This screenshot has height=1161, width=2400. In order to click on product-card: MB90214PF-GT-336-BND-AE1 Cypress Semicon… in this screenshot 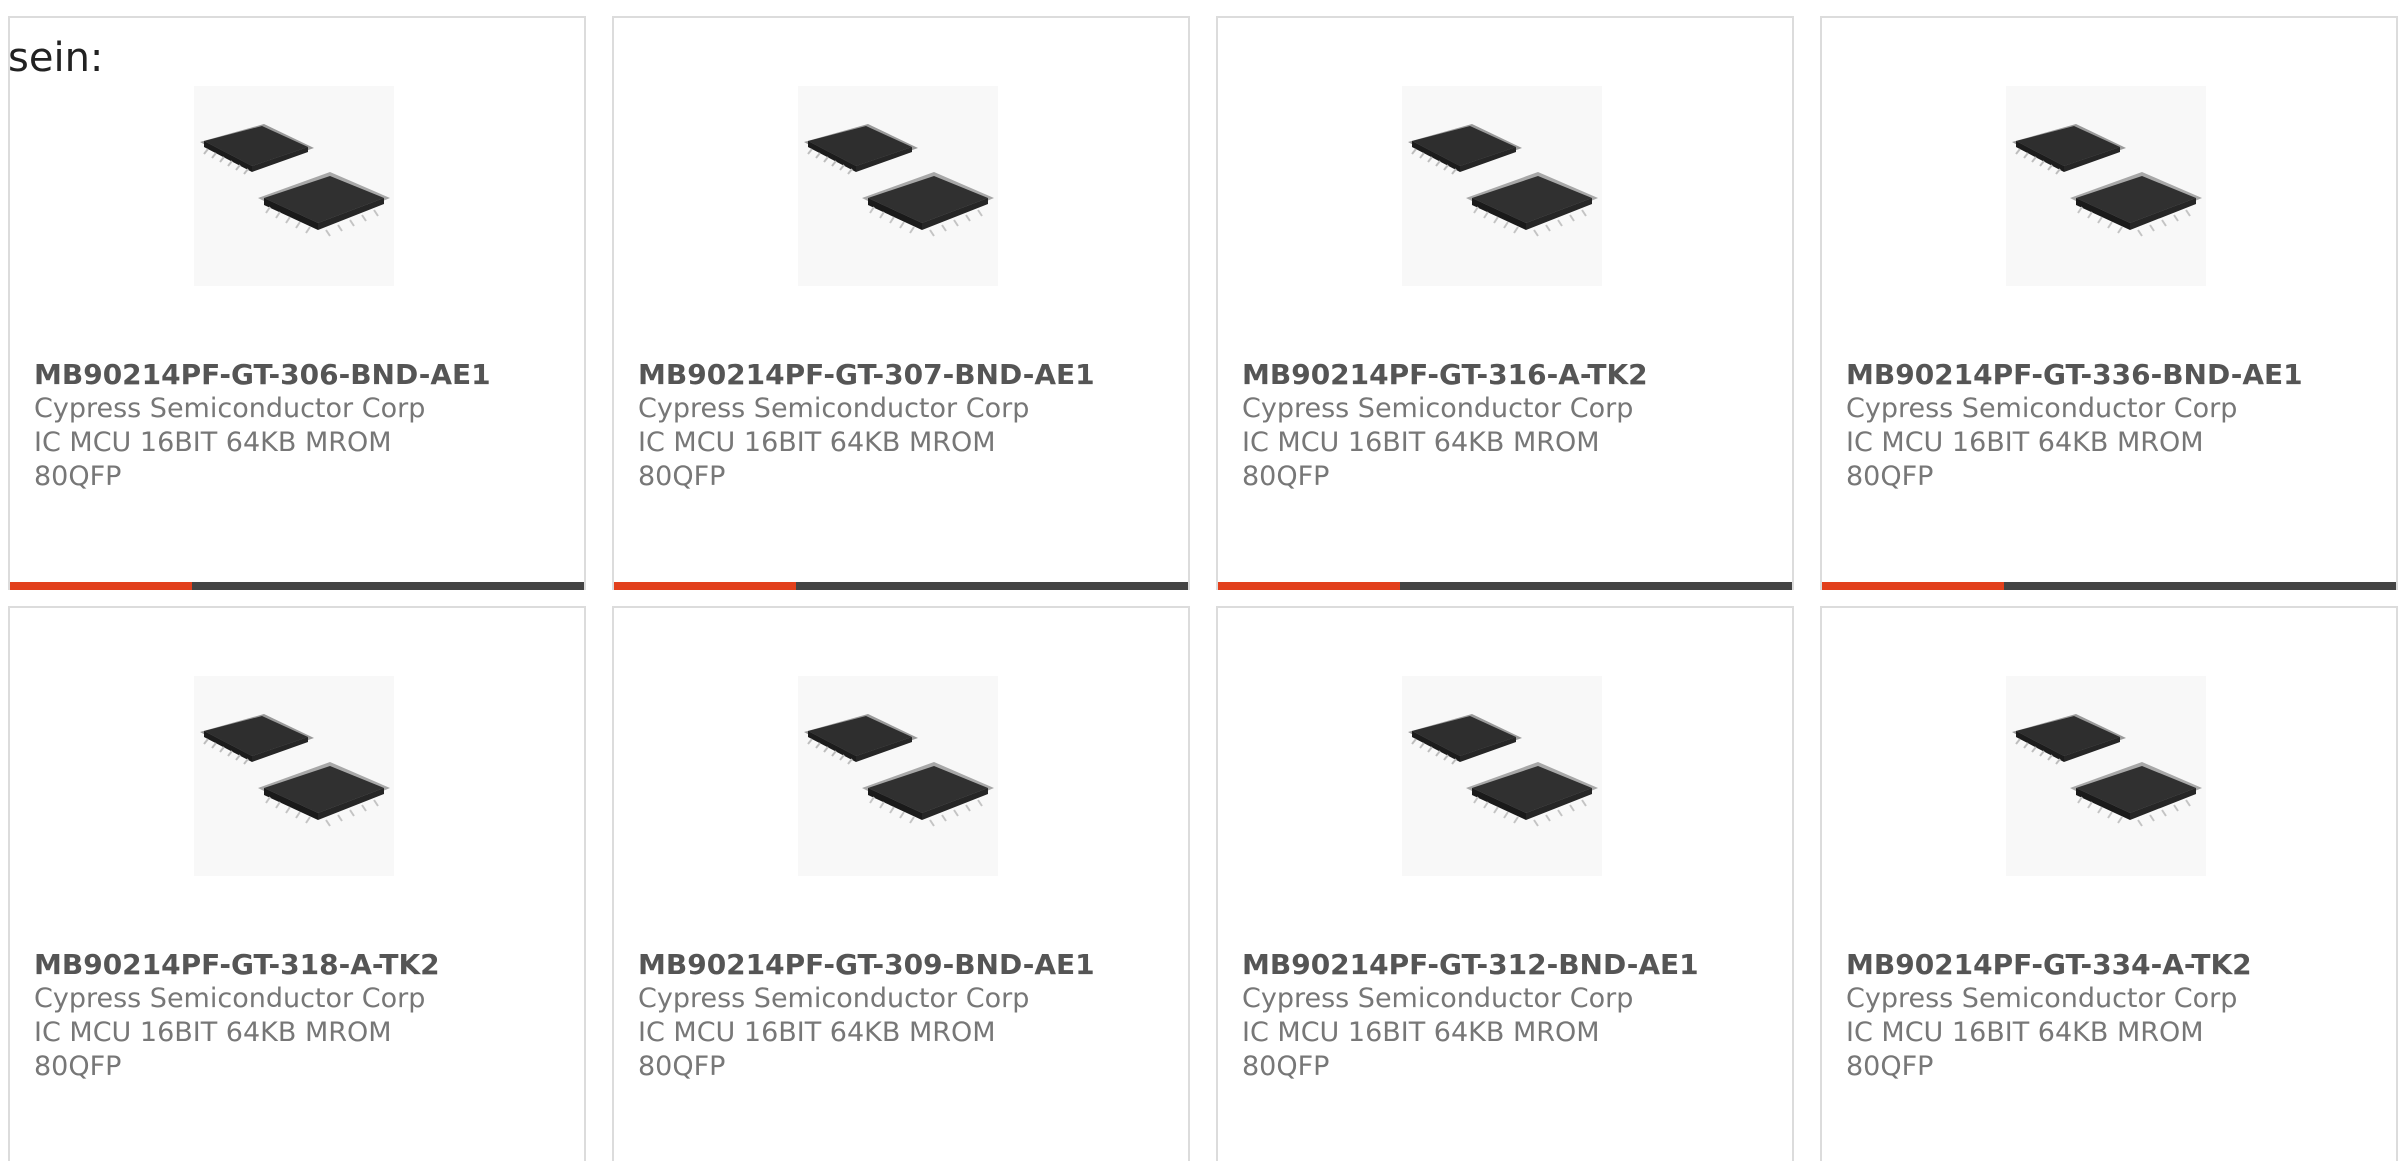, I will do `click(2109, 303)`.